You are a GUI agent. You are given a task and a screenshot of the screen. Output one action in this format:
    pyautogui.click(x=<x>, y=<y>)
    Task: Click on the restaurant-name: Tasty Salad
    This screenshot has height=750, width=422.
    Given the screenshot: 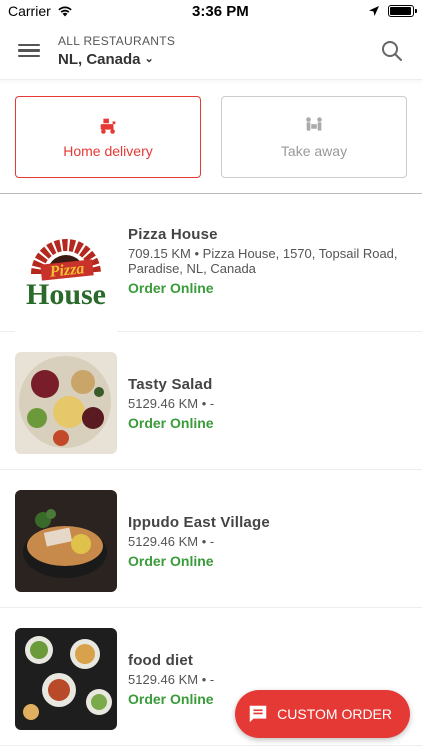 What is the action you would take?
    pyautogui.click(x=170, y=384)
    